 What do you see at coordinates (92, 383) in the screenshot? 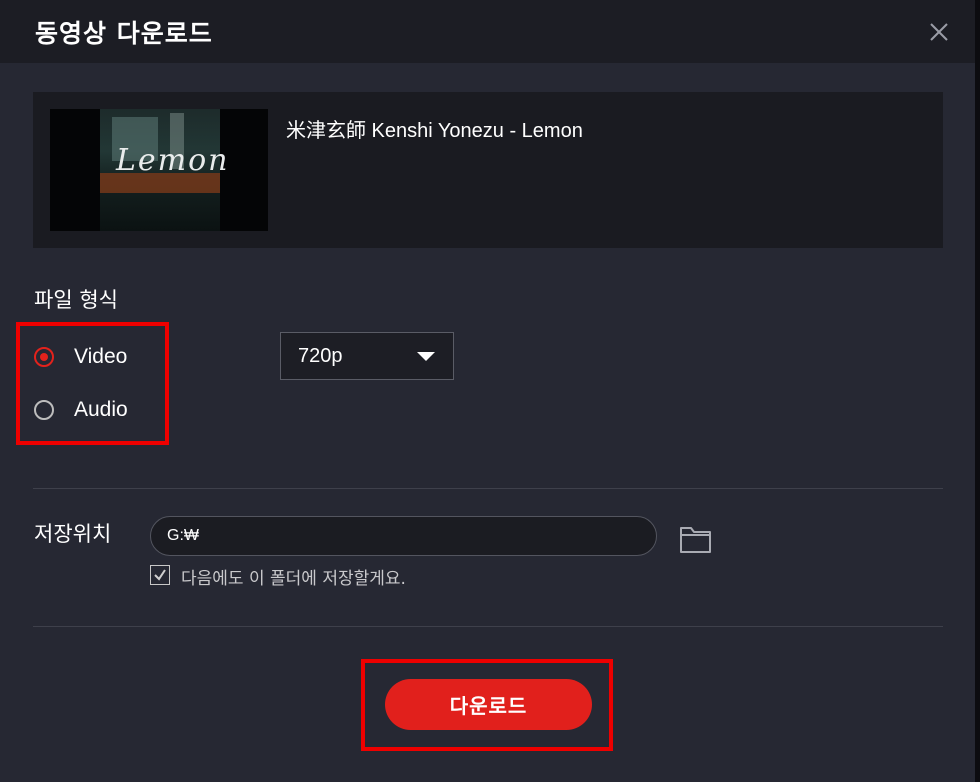
I see `highlight-box-format` at bounding box center [92, 383].